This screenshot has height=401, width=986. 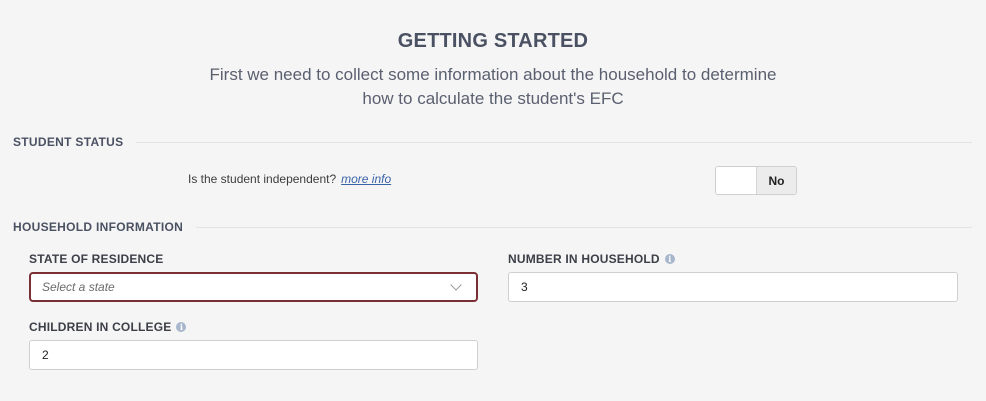 I want to click on student-status-heading: STUDENT STATUS, so click(x=68, y=142).